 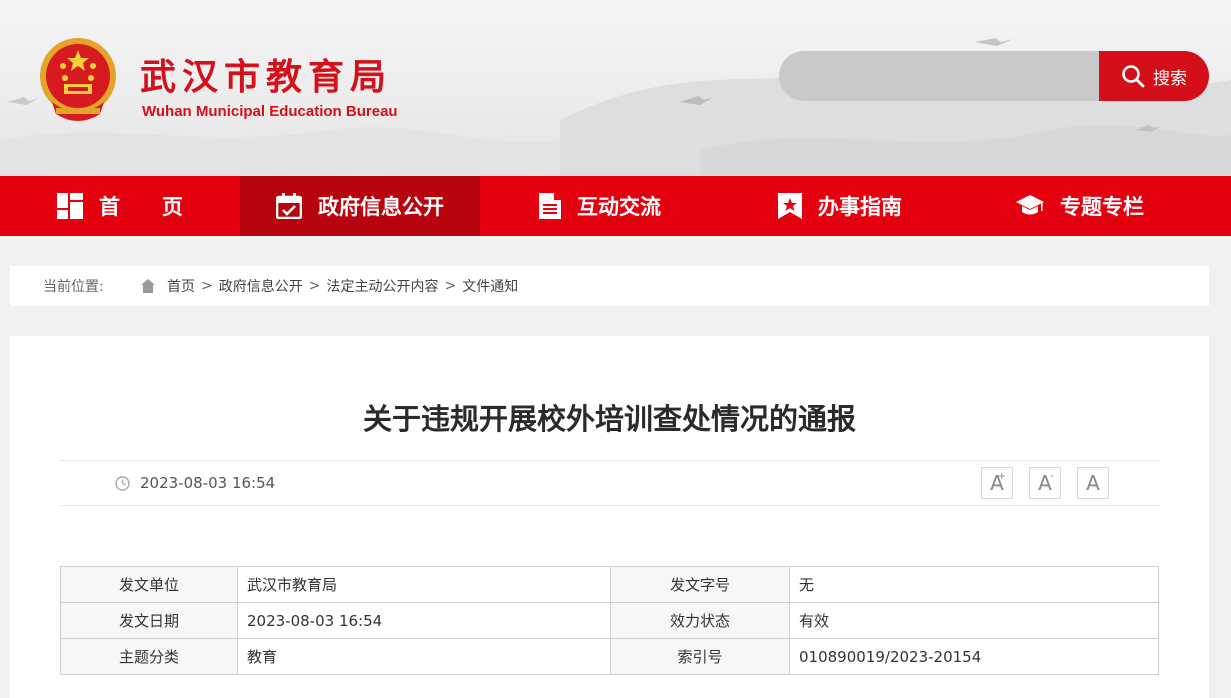 What do you see at coordinates (78, 79) in the screenshot?
I see `national-emblem-icon` at bounding box center [78, 79].